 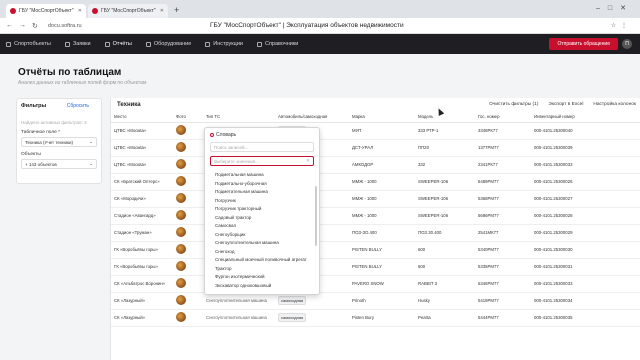 I want to click on dropdown-option: Погрузчик, so click(x=262, y=201).